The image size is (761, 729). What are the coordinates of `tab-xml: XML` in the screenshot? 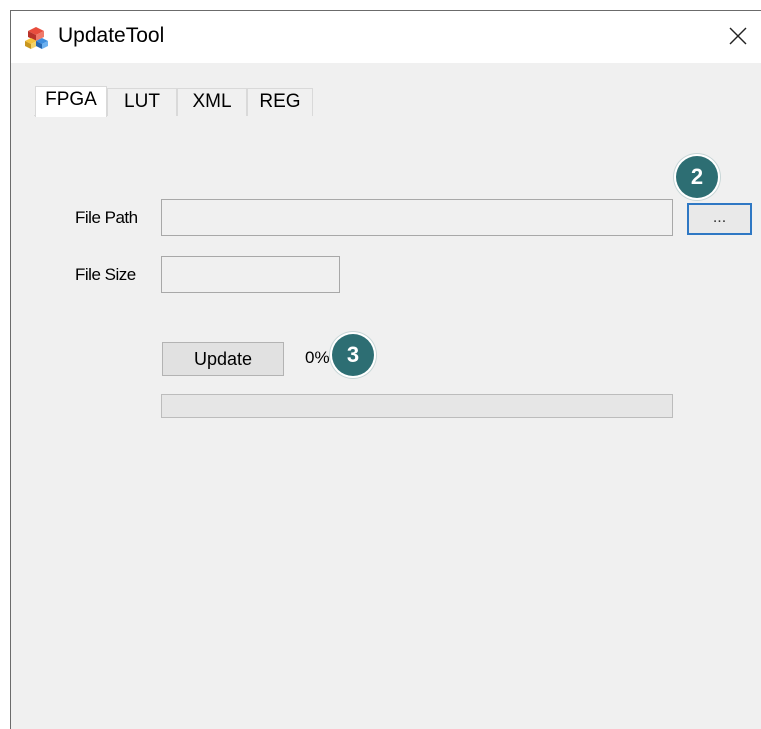 It's located at (212, 102).